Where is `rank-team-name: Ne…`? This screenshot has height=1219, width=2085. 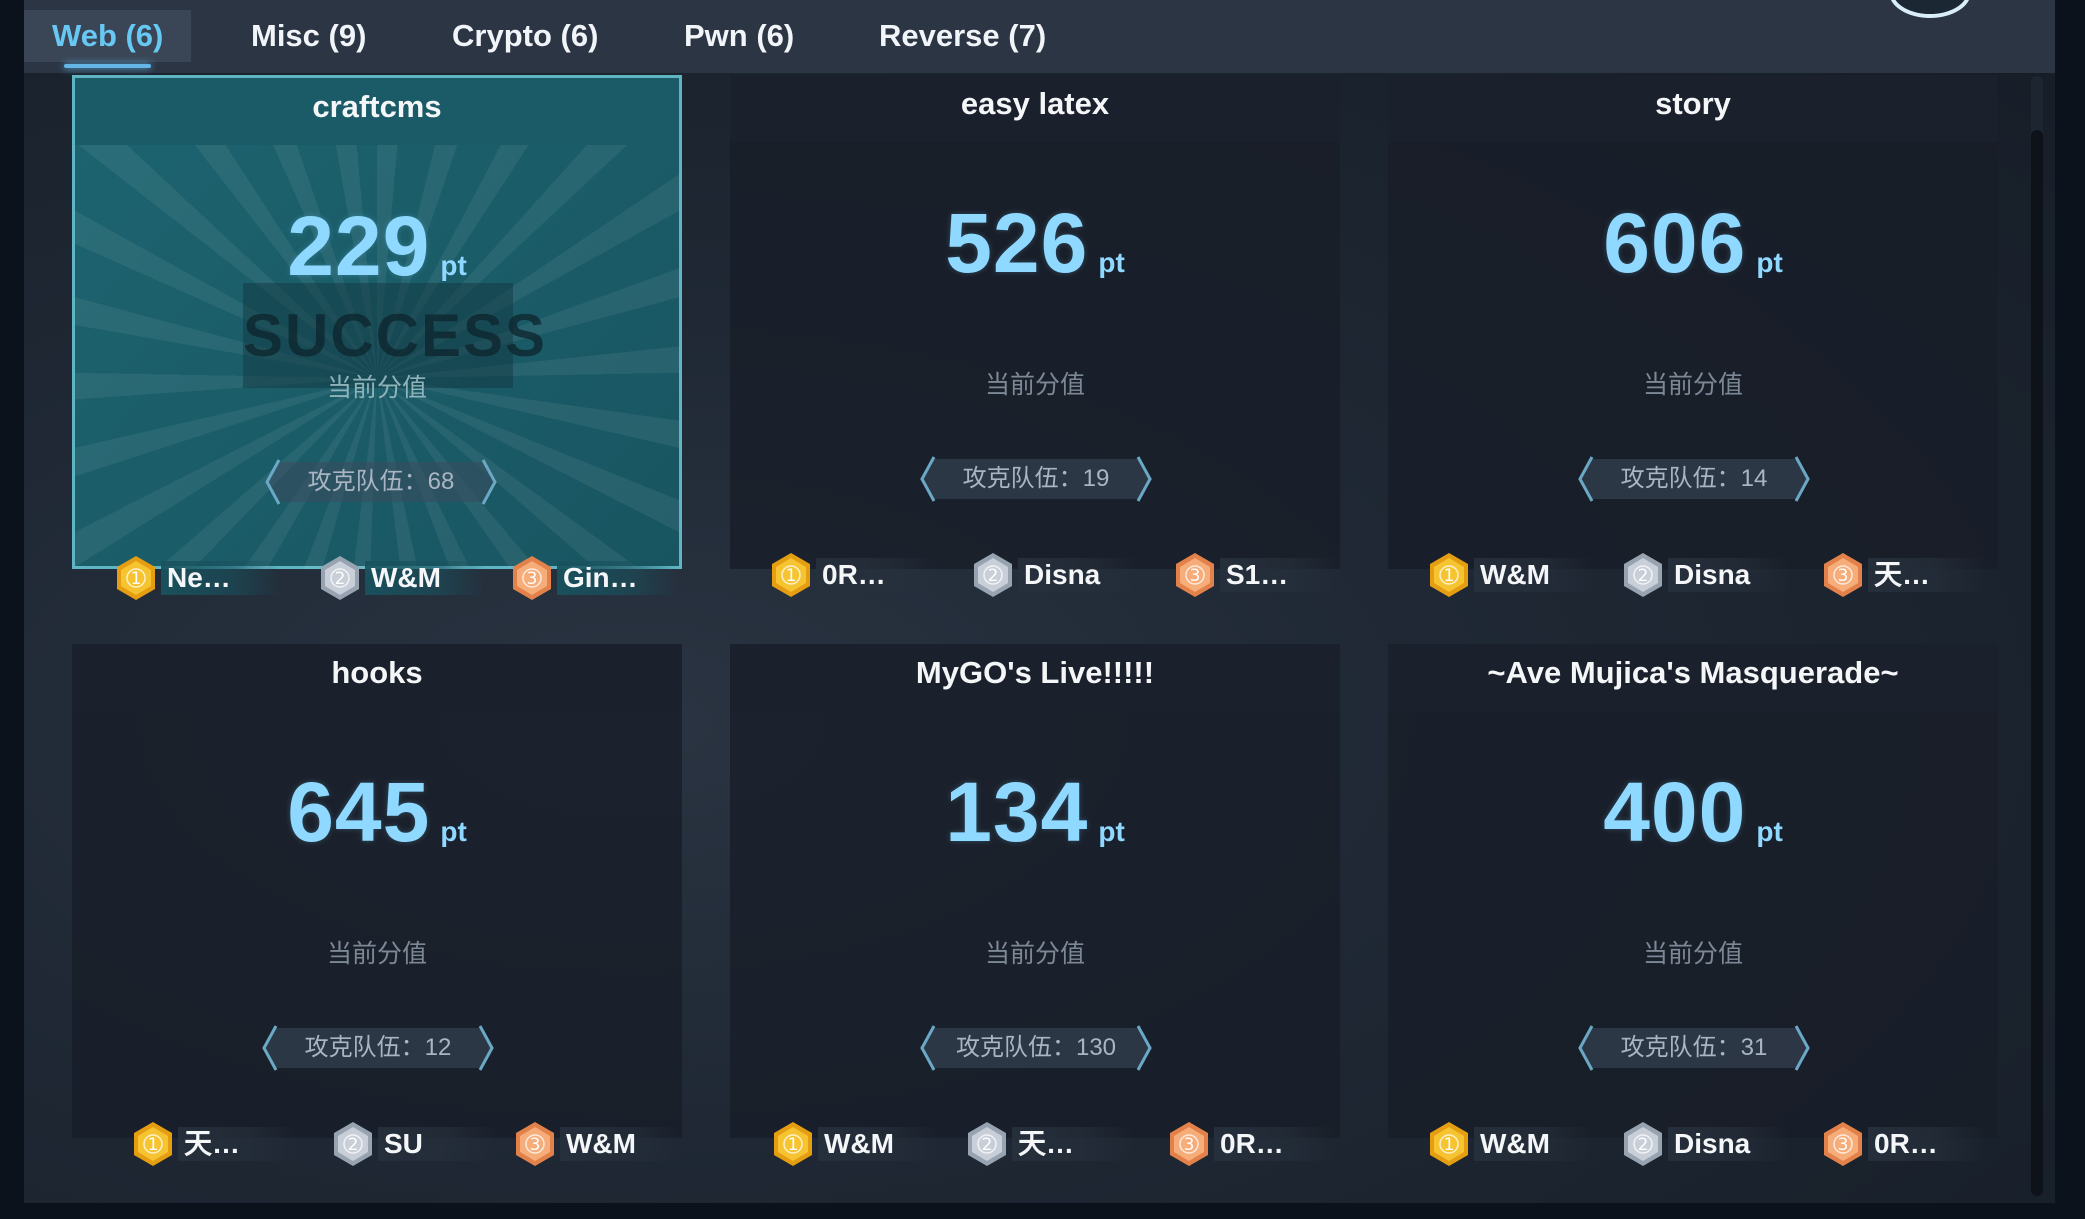
rank-team-name: Ne… is located at coordinates (199, 577).